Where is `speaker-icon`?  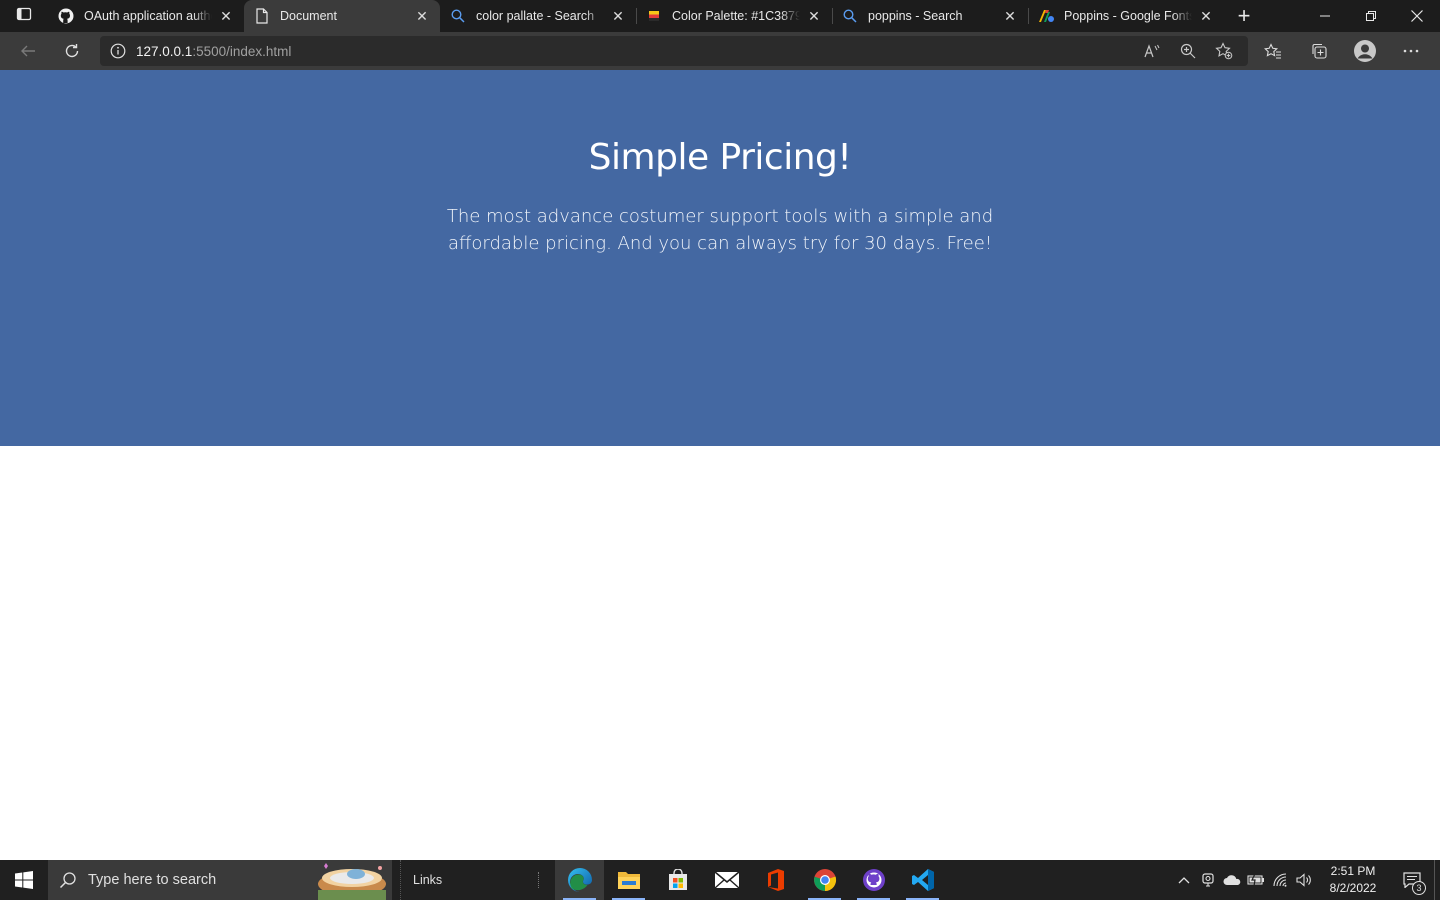 speaker-icon is located at coordinates (1303, 880).